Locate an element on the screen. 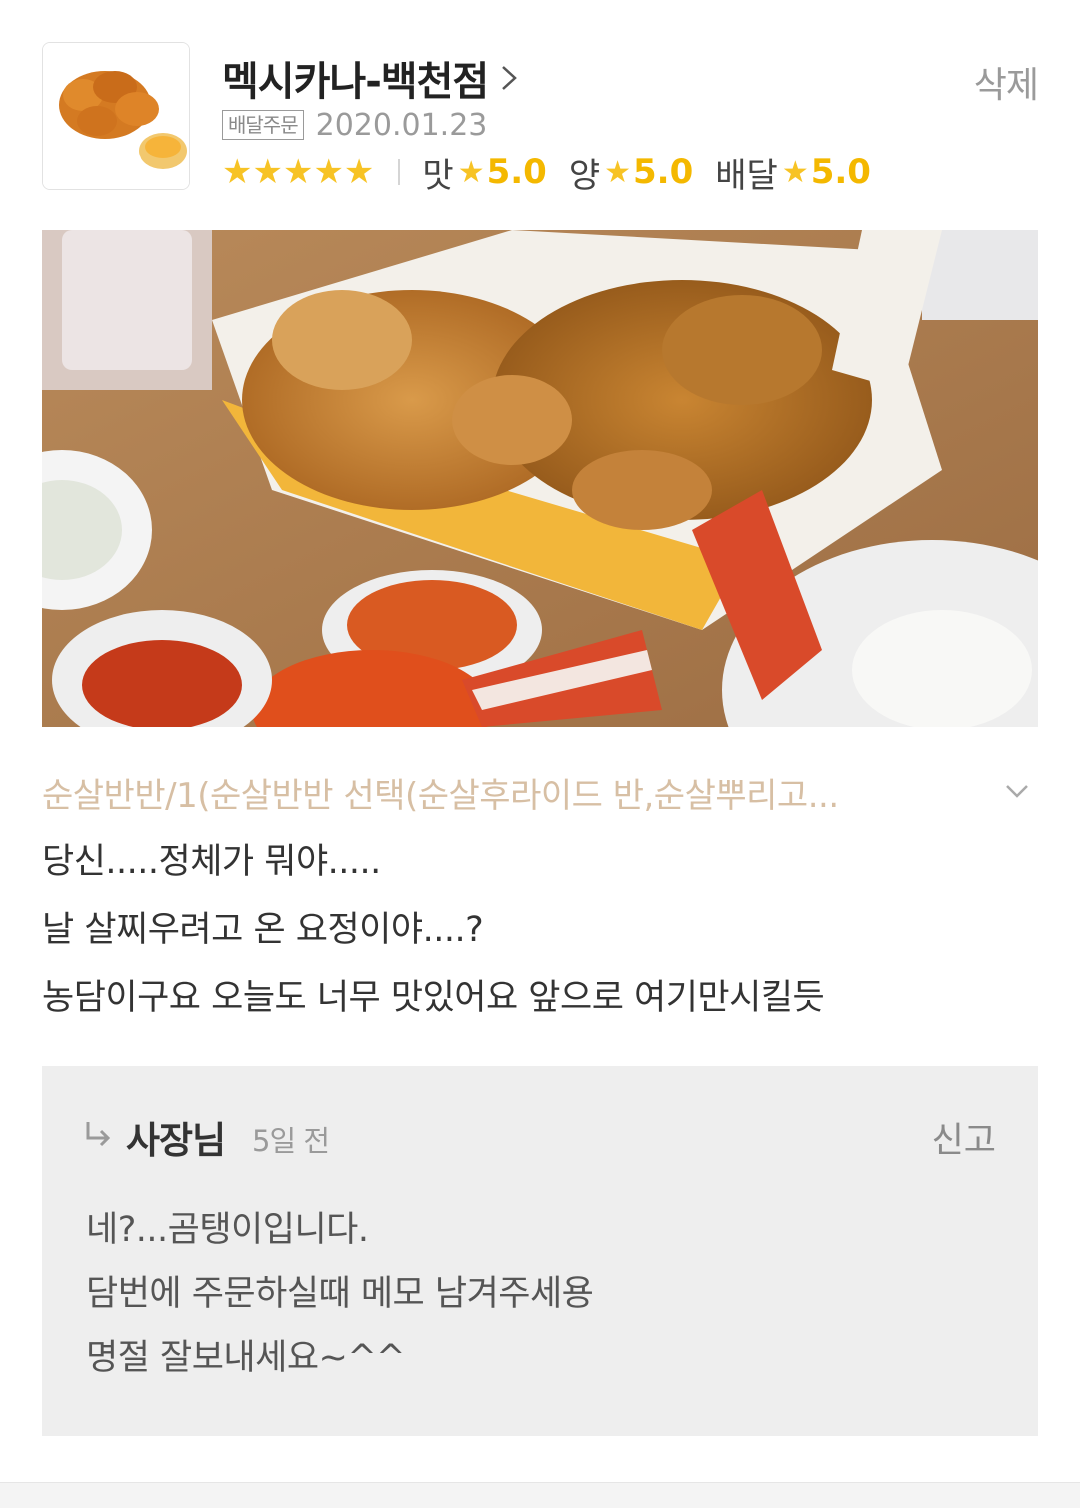 This screenshot has height=1508, width=1080. taste-rating: 맛 ★ 5.0 is located at coordinates (484, 172).